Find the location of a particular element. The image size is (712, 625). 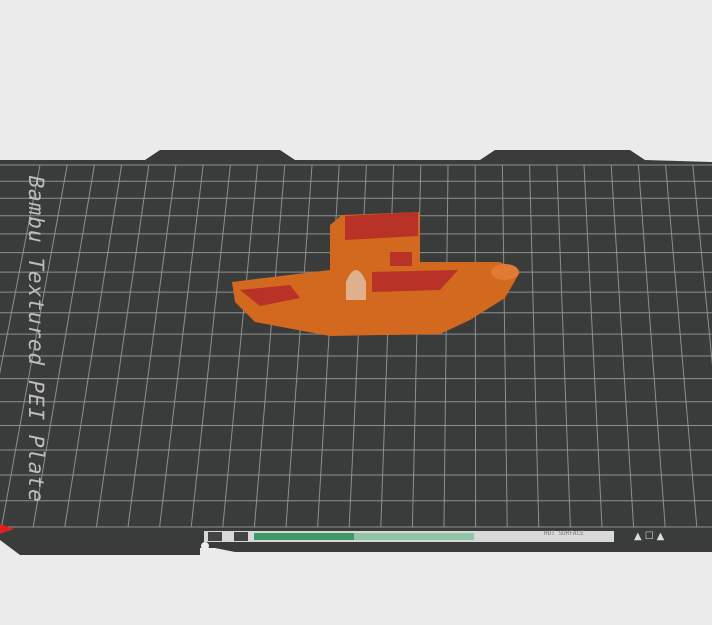

plate-corner-icons: ▲☐▲ is located at coordinates (651, 536).